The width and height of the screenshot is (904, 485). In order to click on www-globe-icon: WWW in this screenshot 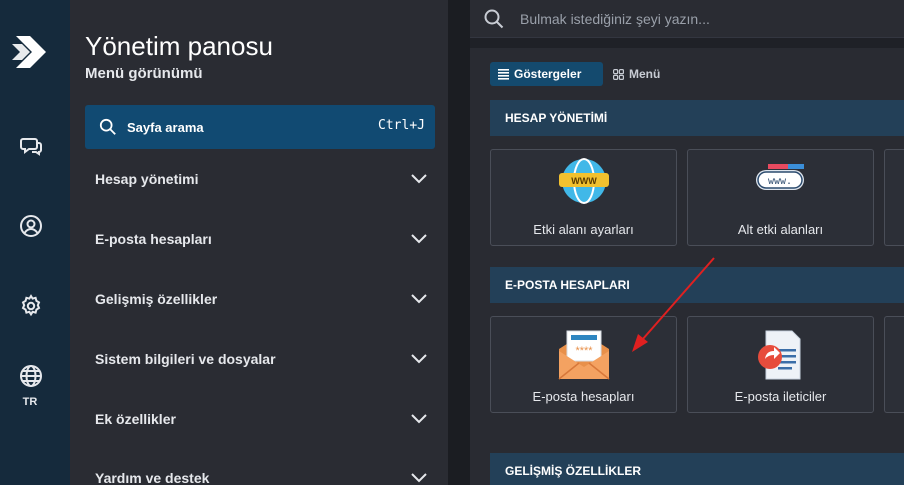, I will do `click(583, 181)`.